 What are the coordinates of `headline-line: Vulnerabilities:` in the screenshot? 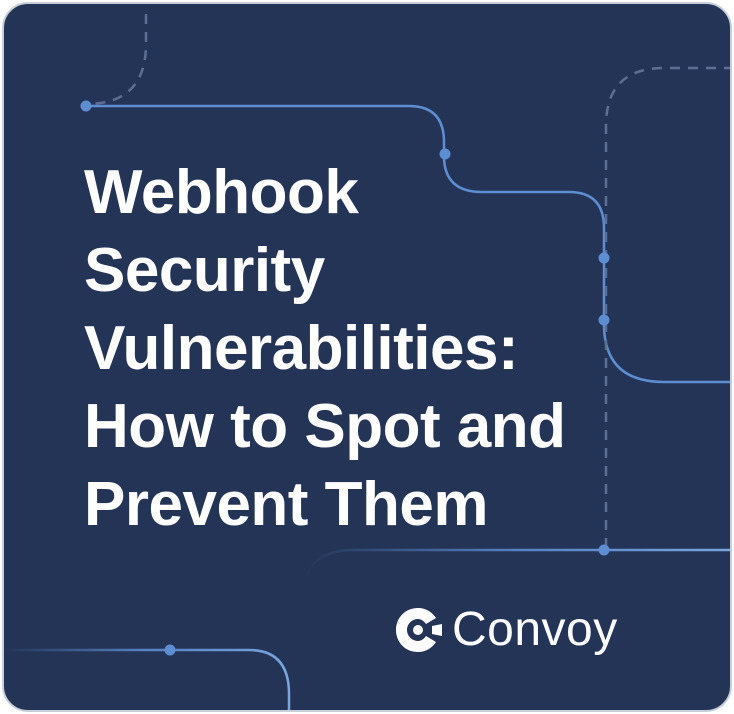 It's located at (301, 348).